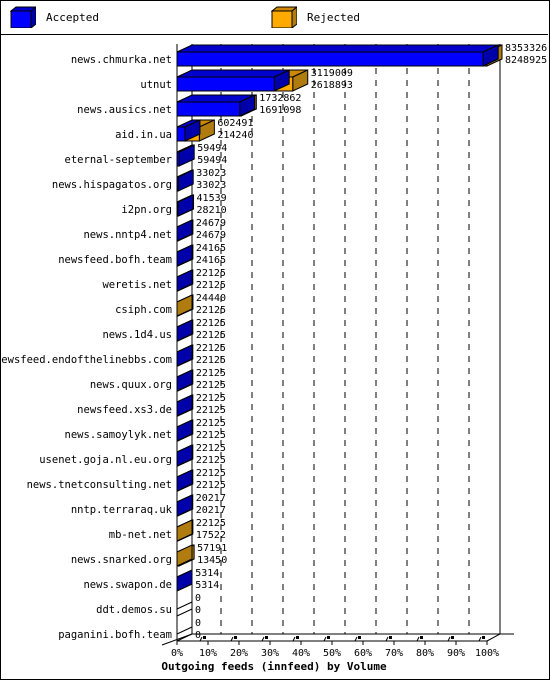 The height and width of the screenshot is (680, 550). Describe the element at coordinates (156, 85) in the screenshot. I see `category-label: utnut` at that location.